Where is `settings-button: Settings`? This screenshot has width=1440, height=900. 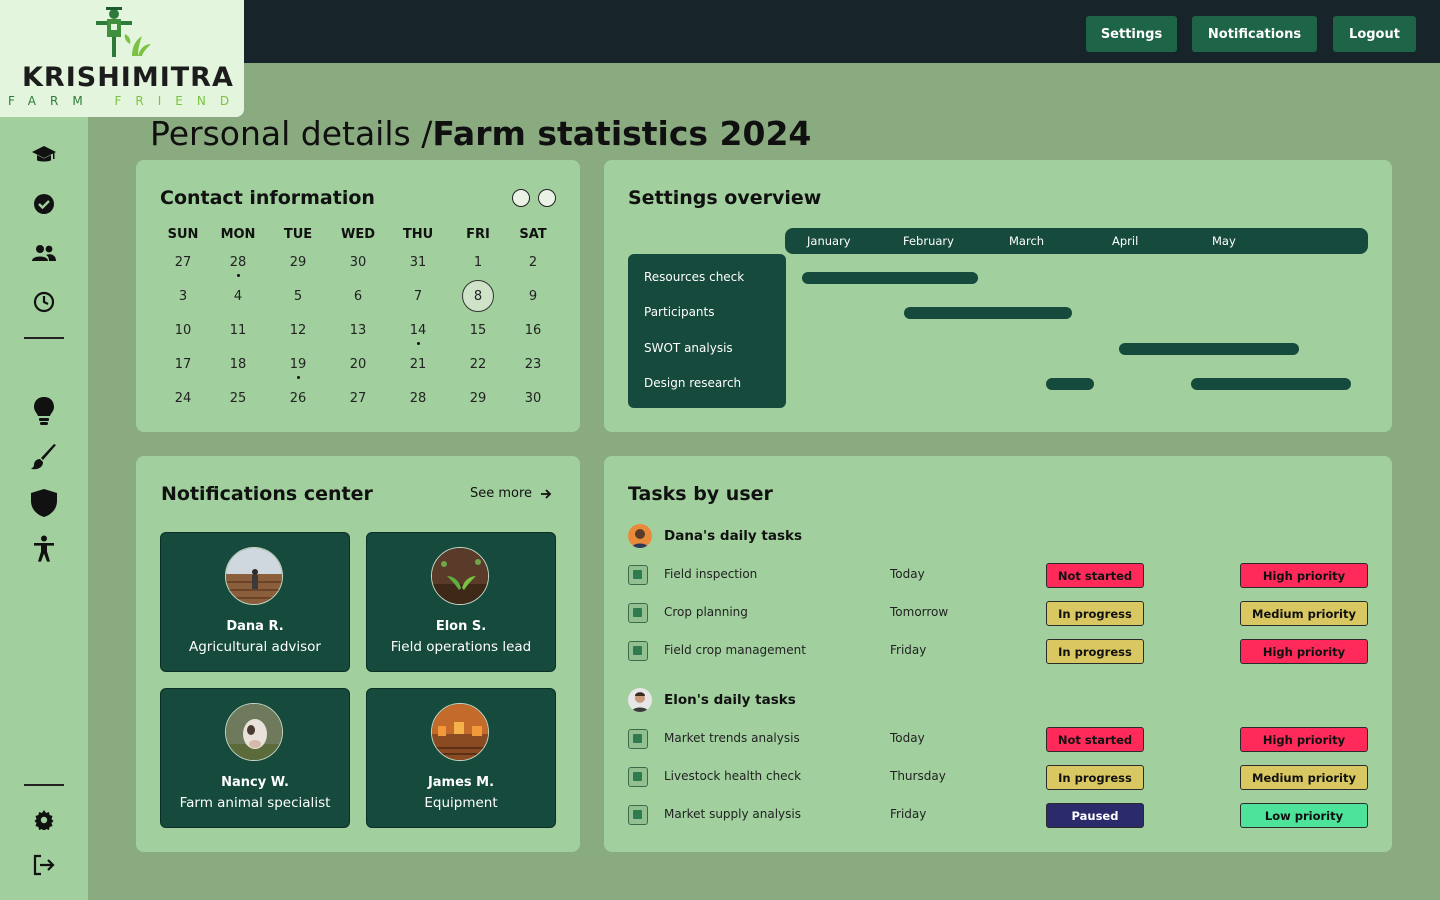
settings-button: Settings is located at coordinates (1131, 34).